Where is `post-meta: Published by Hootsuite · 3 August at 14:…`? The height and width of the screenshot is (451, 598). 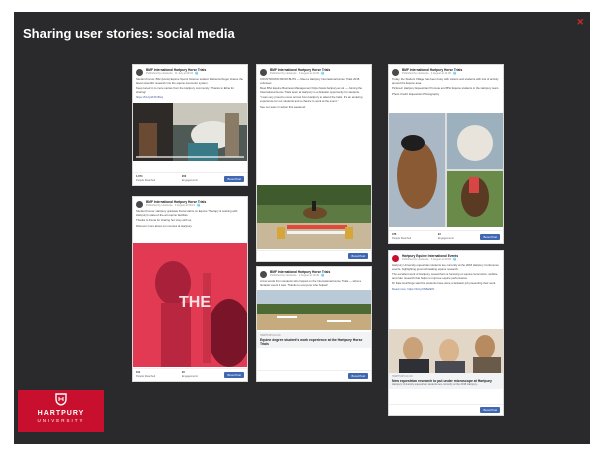
post-meta: Published by Hootsuite · 3 August at 14:… is located at coordinates (297, 73).